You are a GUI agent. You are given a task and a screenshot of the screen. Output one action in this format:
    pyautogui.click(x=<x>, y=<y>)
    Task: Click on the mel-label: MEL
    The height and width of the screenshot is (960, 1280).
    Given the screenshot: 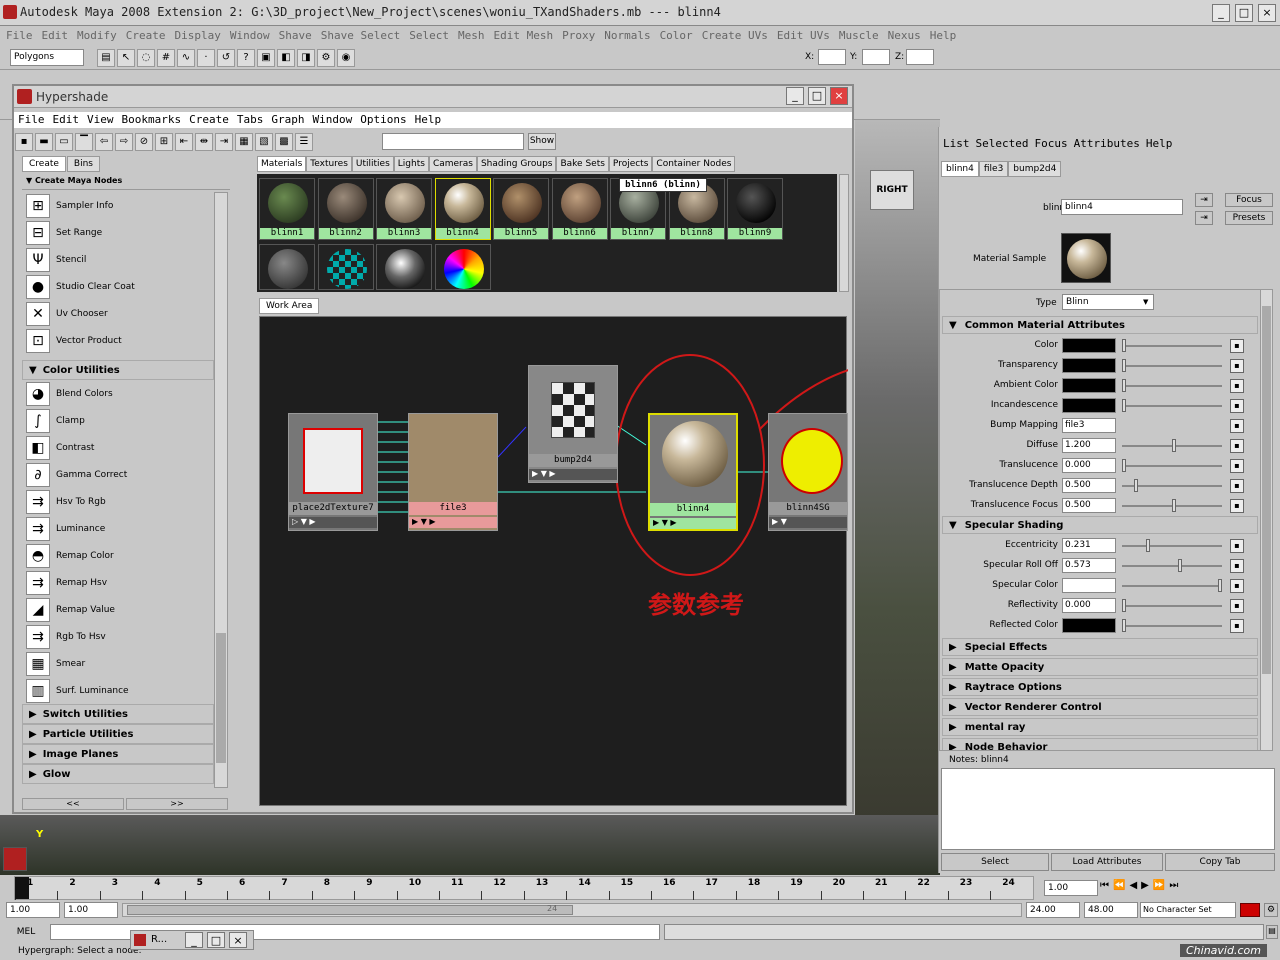 What is the action you would take?
    pyautogui.click(x=26, y=932)
    